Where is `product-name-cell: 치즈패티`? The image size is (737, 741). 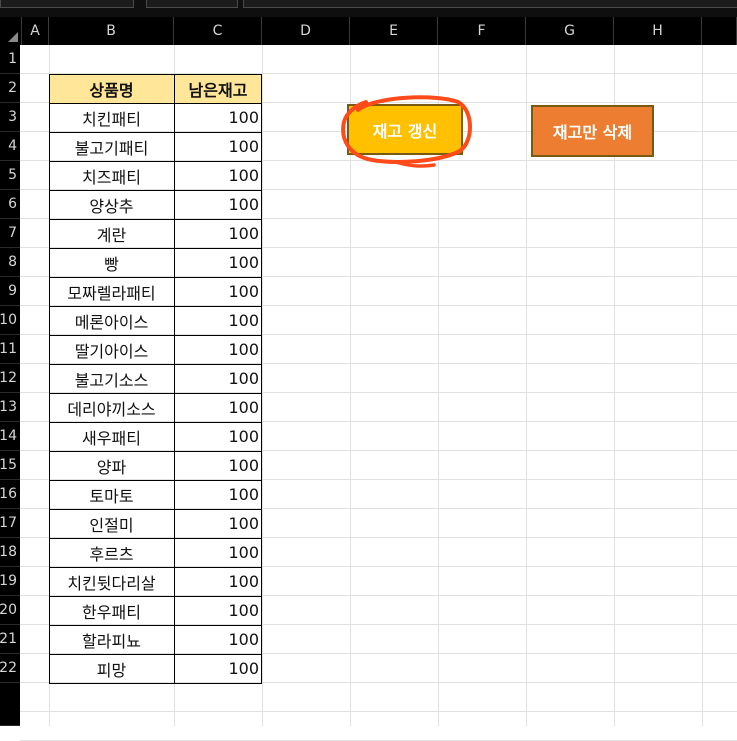
product-name-cell: 치즈패티 is located at coordinates (111, 175).